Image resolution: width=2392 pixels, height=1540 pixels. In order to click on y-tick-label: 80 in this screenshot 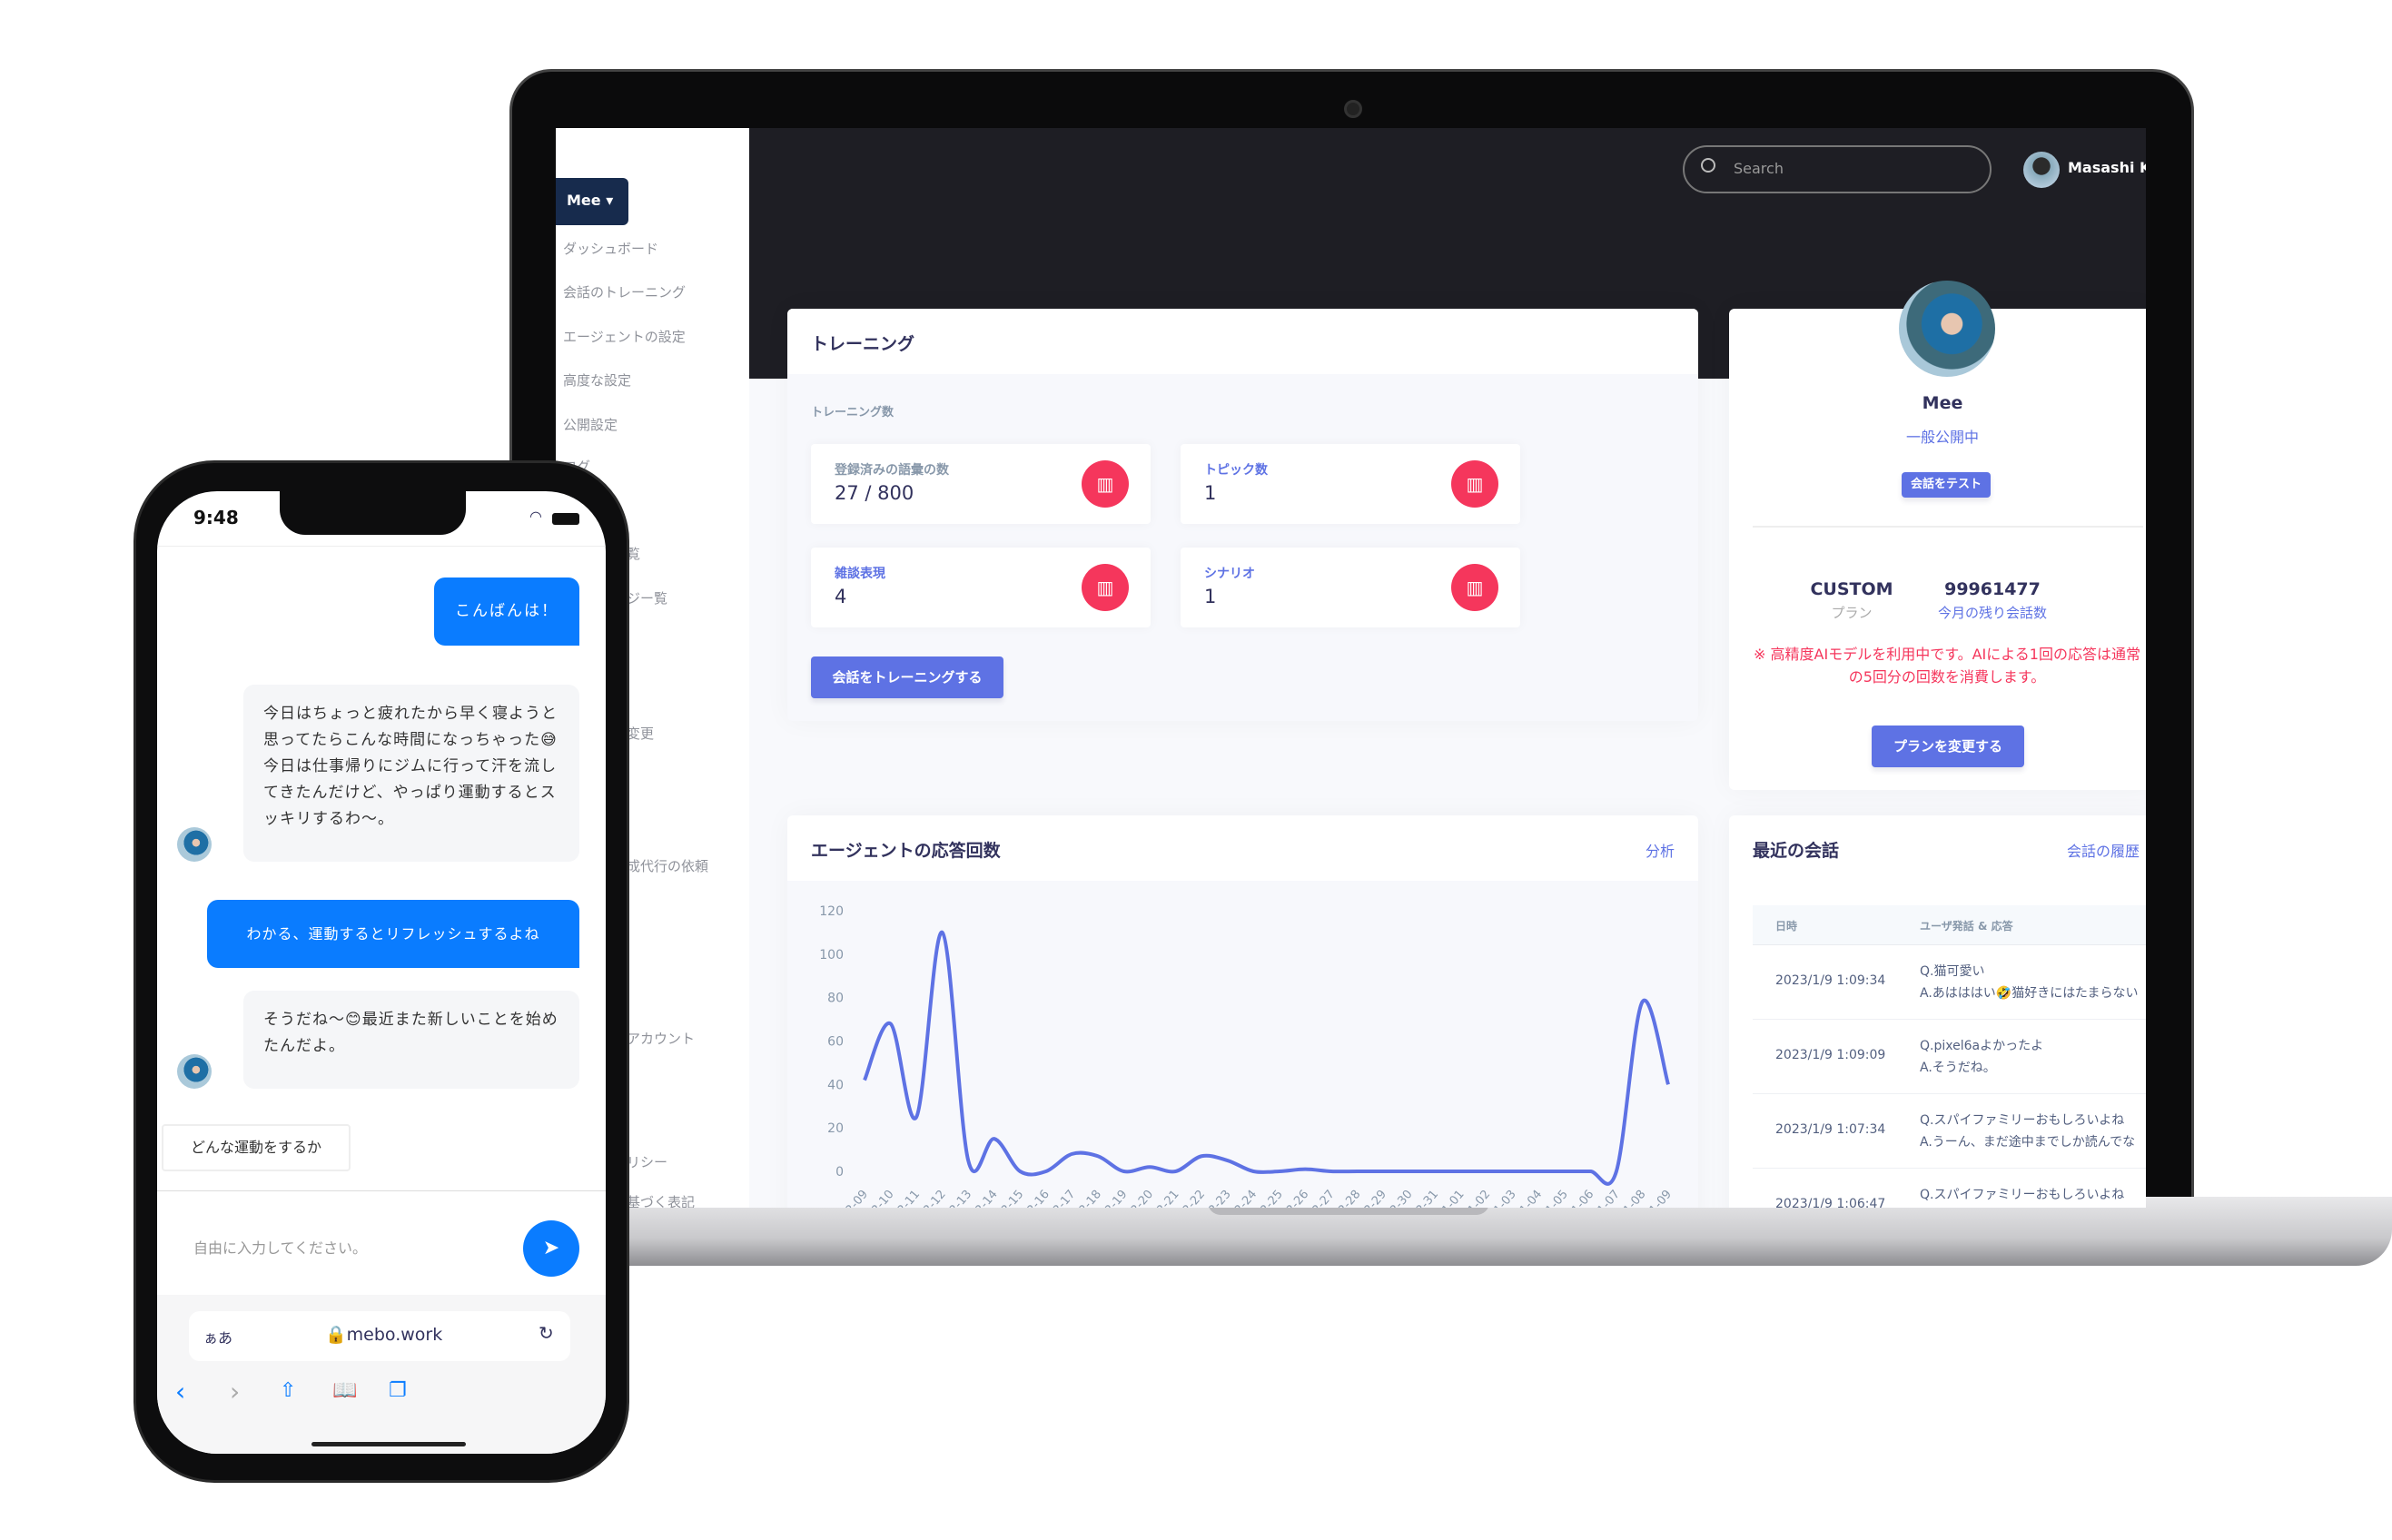, I will do `click(836, 999)`.